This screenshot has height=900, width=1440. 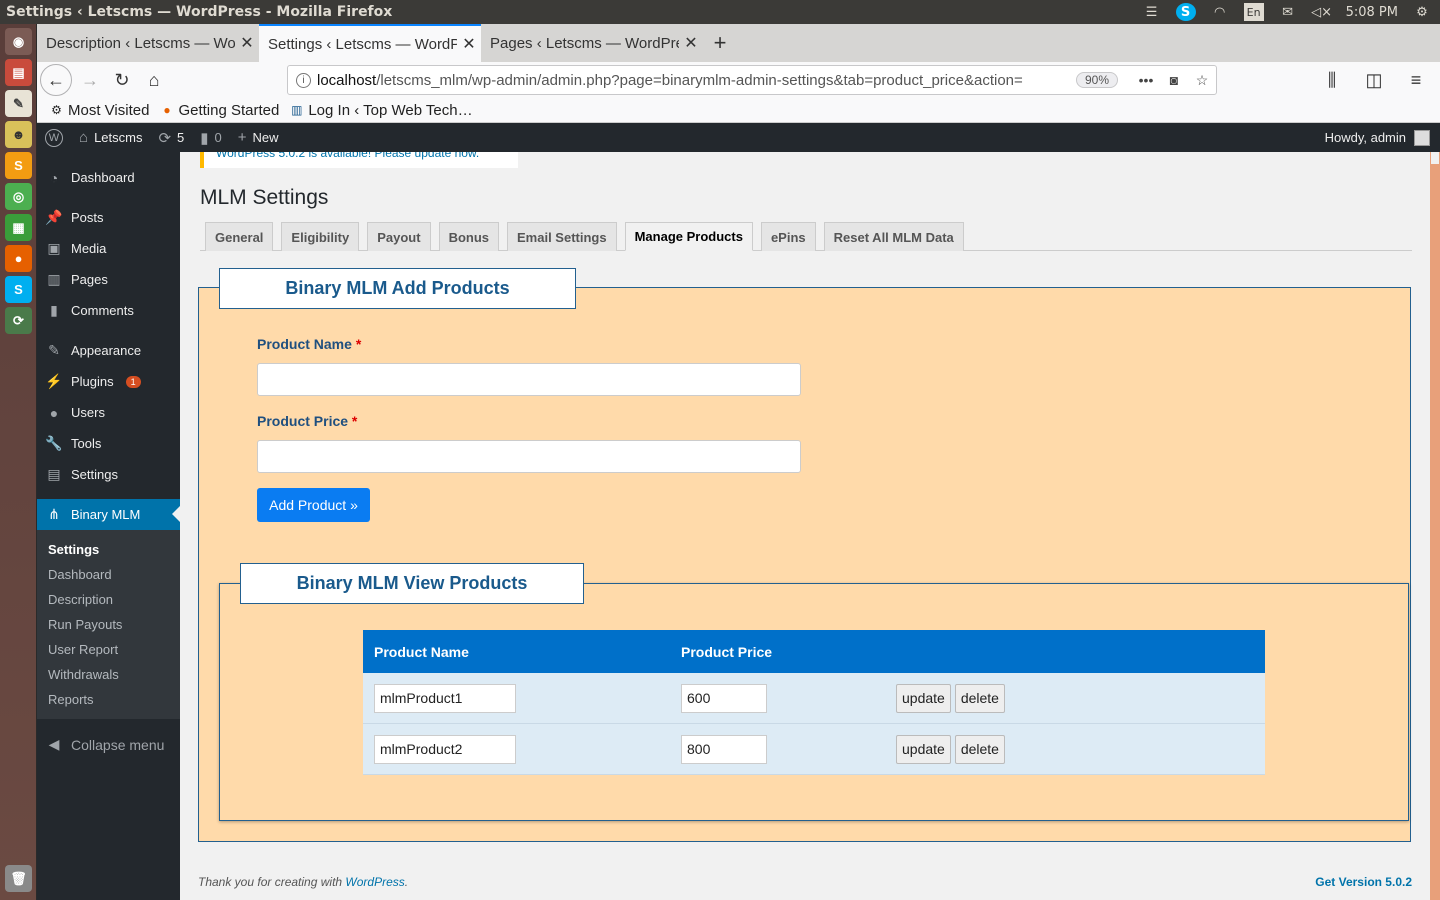 What do you see at coordinates (18, 165) in the screenshot?
I see `sublime-icon: S` at bounding box center [18, 165].